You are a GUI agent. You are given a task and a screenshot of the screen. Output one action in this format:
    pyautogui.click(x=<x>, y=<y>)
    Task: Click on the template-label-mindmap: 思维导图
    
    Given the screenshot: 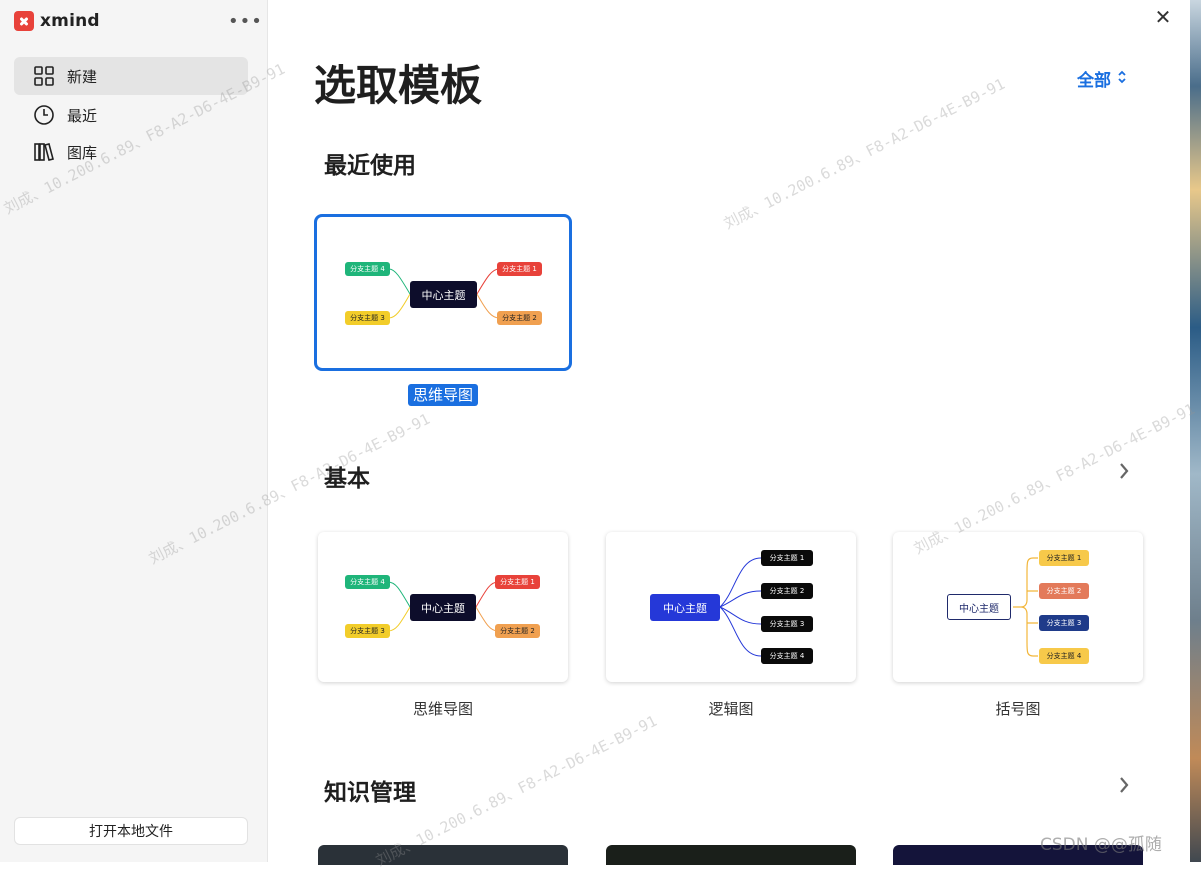 What is the action you would take?
    pyautogui.click(x=442, y=709)
    